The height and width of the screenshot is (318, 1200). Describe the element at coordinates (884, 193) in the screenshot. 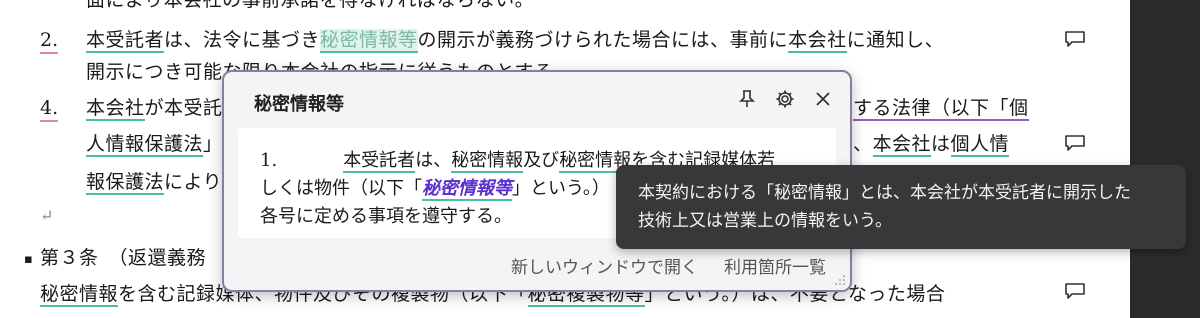

I see `tooltip-line: 本契約における「秘密情報」とは、本会社が本受託者に開示した` at that location.